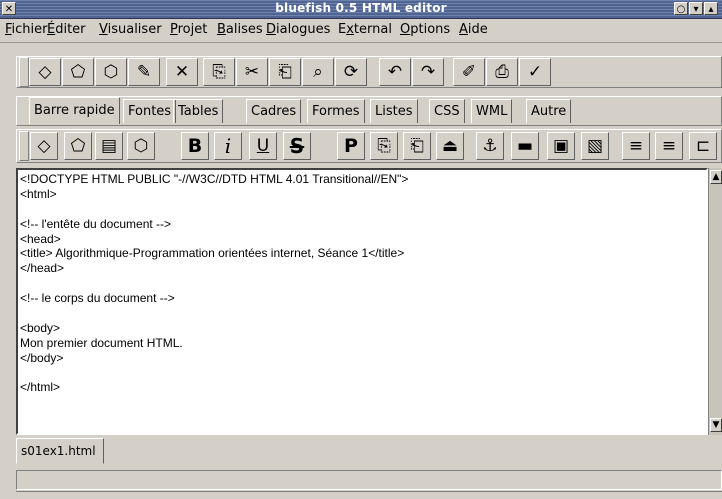 The height and width of the screenshot is (499, 722). Describe the element at coordinates (40, 238) in the screenshot. I see `code-line: <head>` at that location.